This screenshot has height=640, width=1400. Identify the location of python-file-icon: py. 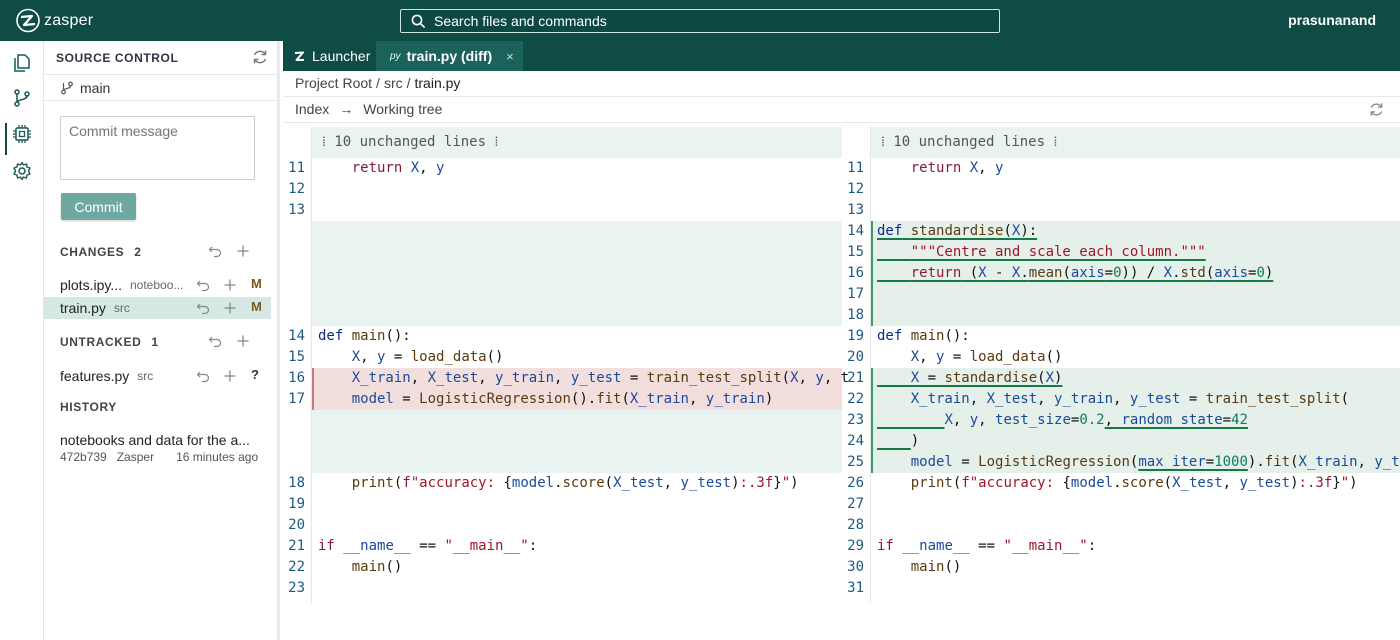
(395, 56).